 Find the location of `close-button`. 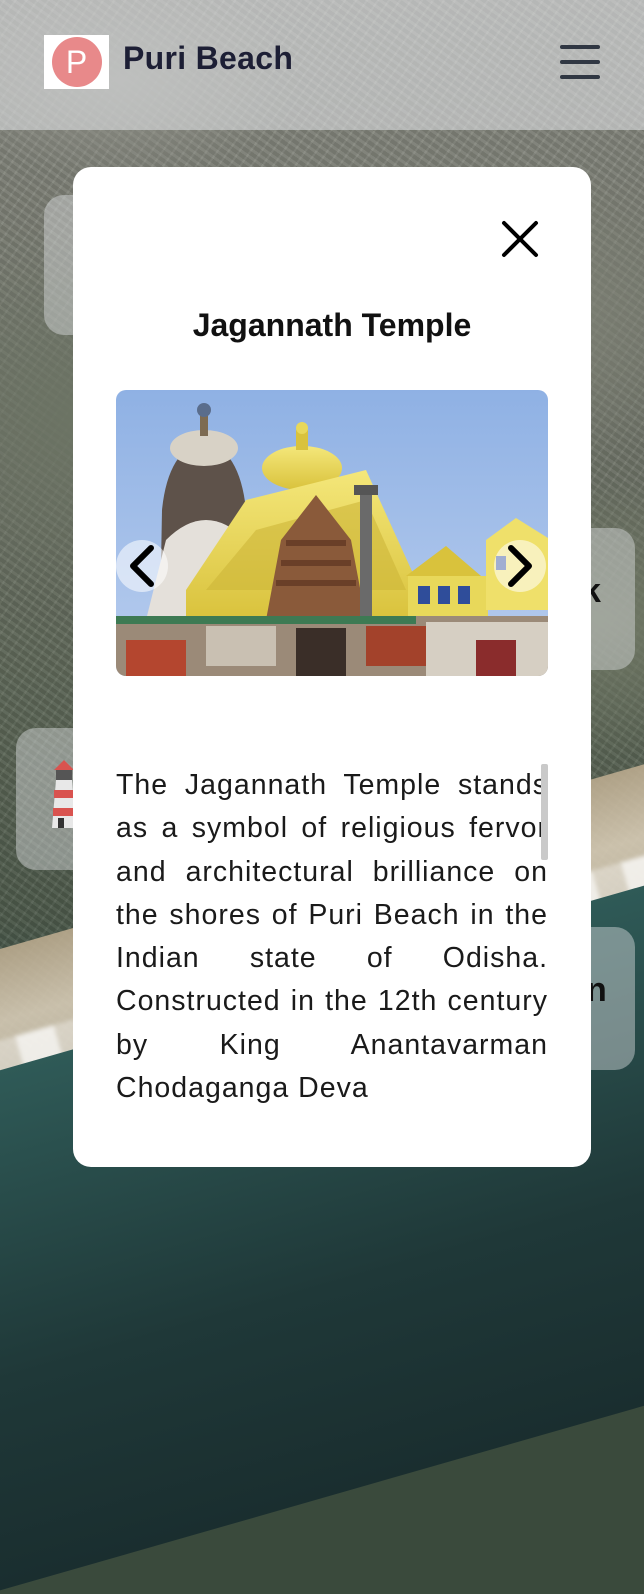

close-button is located at coordinates (520, 239).